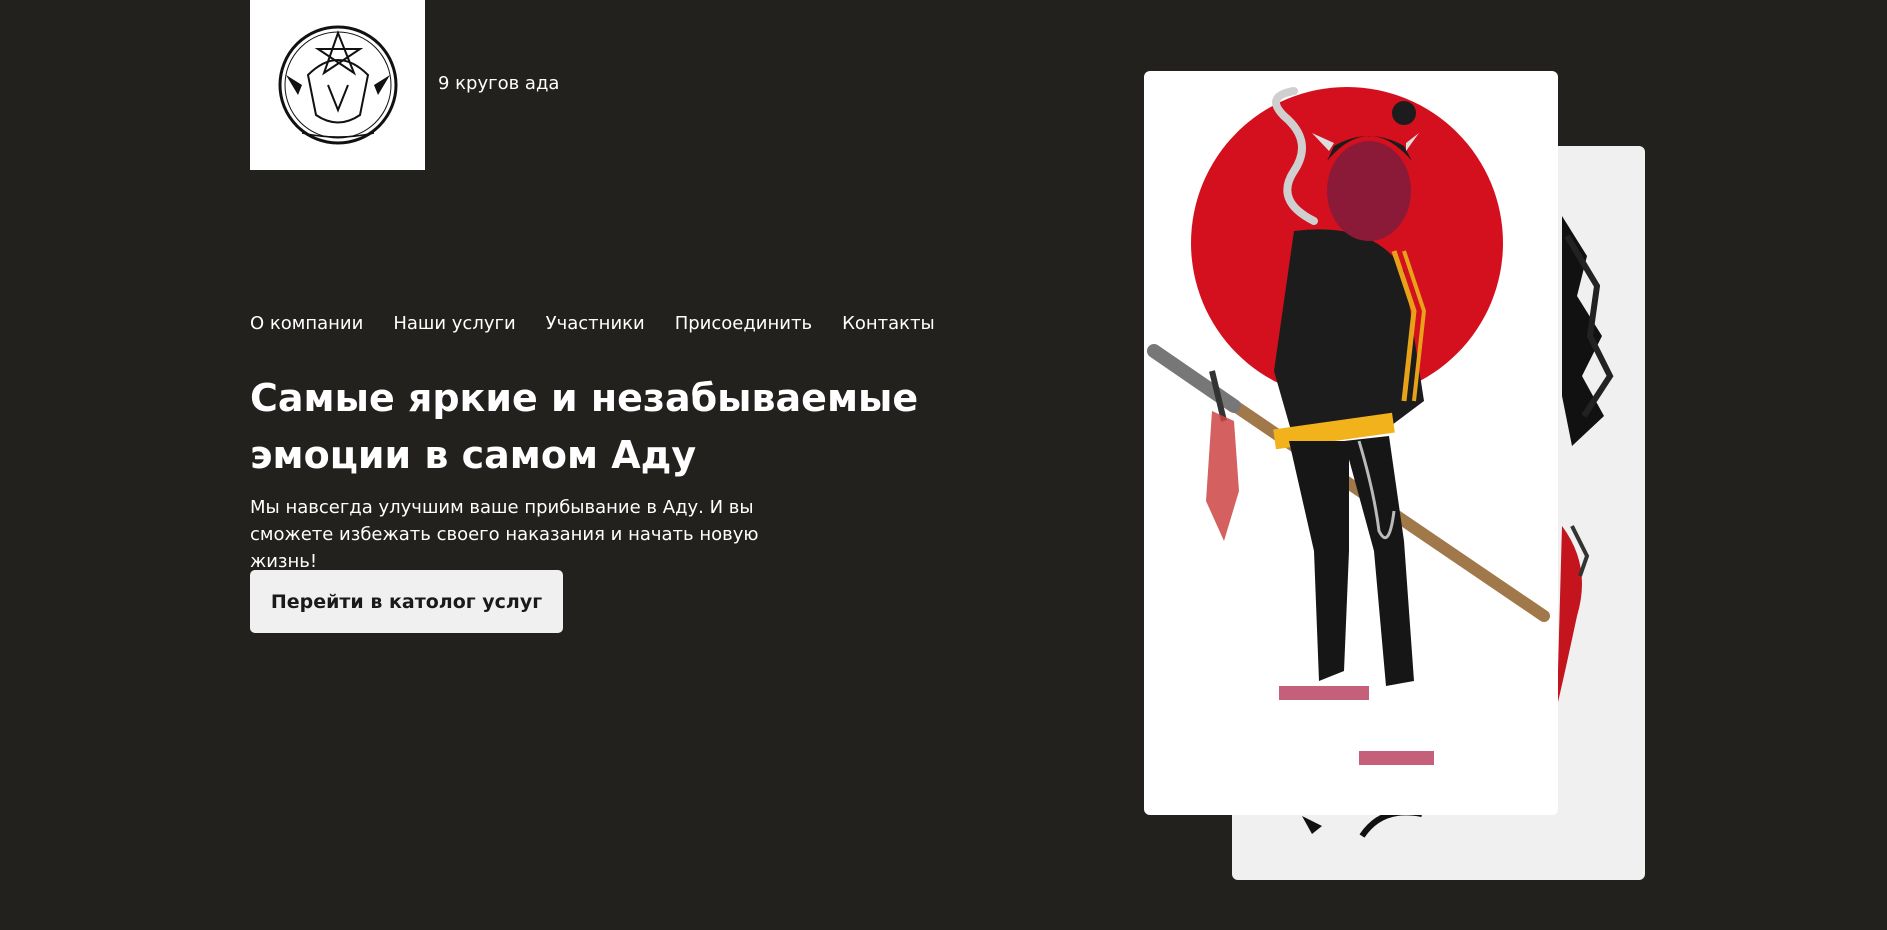 The width and height of the screenshot is (1887, 930). What do you see at coordinates (306, 324) in the screenshot?
I see `nav-item-about: О компании` at bounding box center [306, 324].